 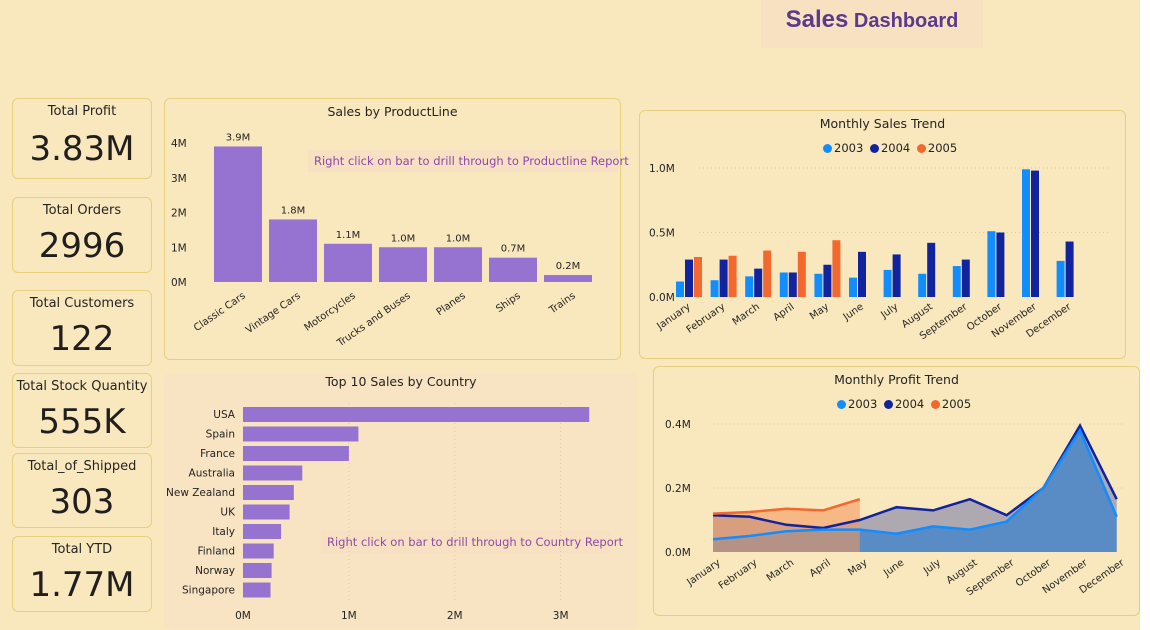 I want to click on kpi-total-stock-quantity: Total Stock Quantity 555K, so click(x=82, y=410).